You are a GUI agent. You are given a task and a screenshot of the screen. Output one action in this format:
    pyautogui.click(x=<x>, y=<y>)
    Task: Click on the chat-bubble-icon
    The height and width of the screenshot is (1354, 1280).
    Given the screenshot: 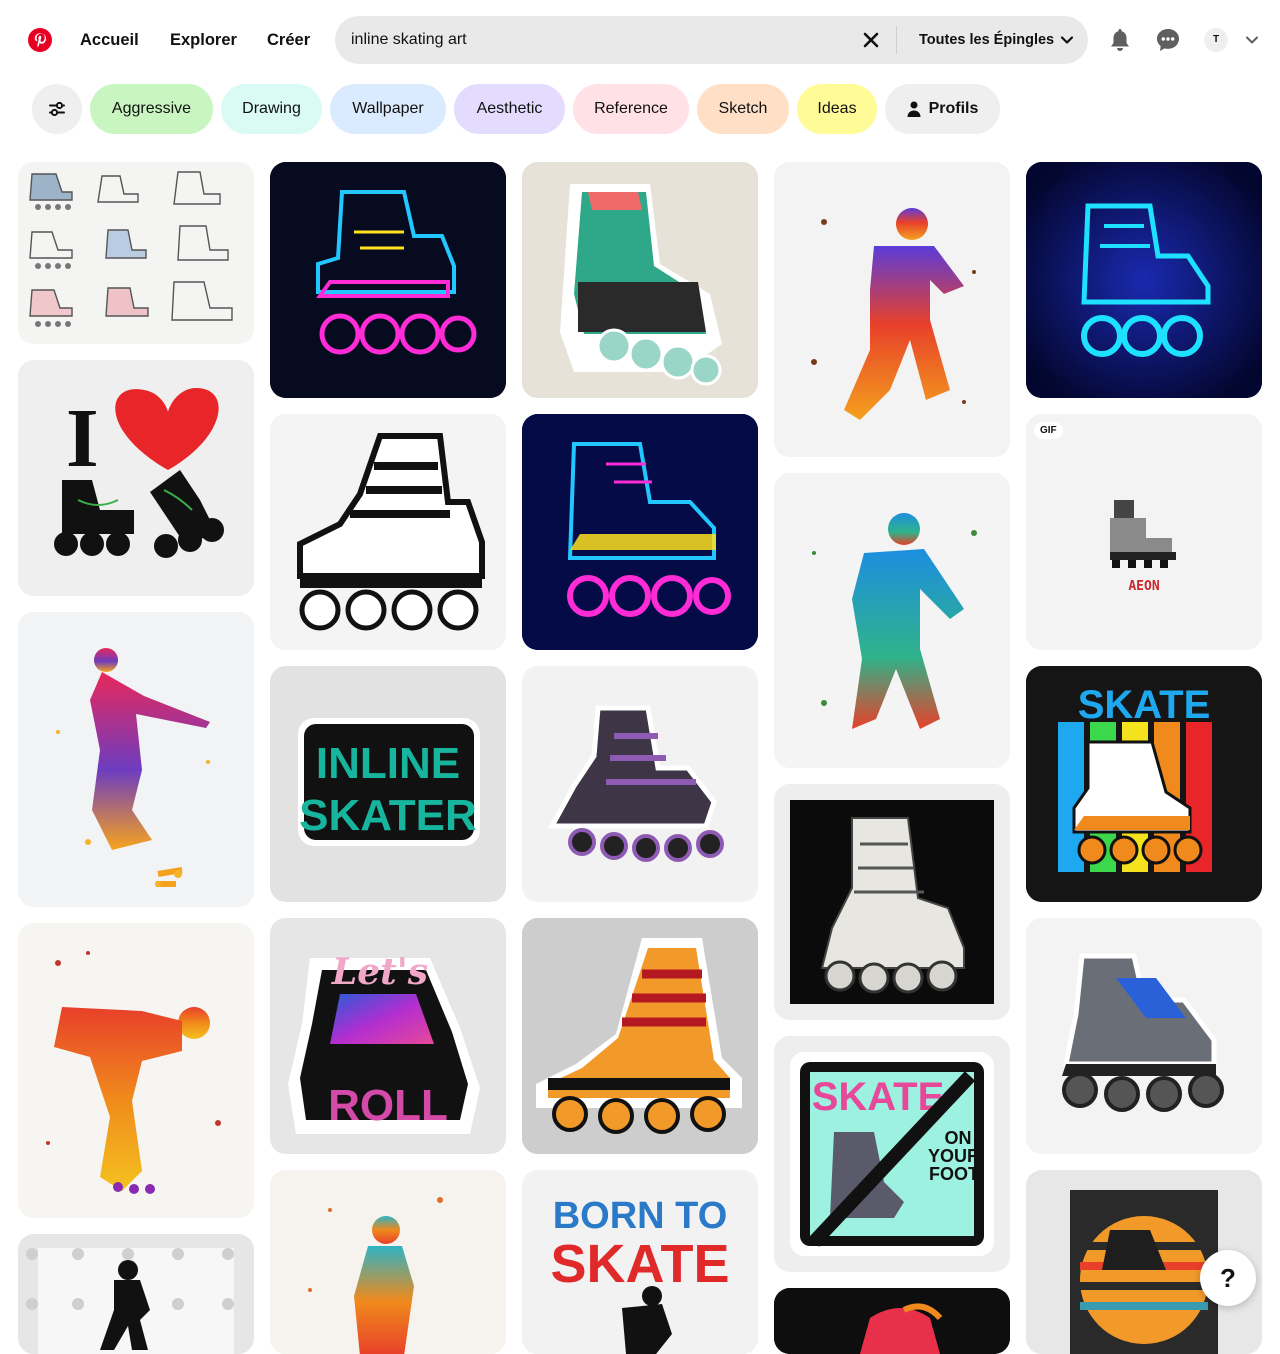 What is the action you would take?
    pyautogui.click(x=1168, y=40)
    